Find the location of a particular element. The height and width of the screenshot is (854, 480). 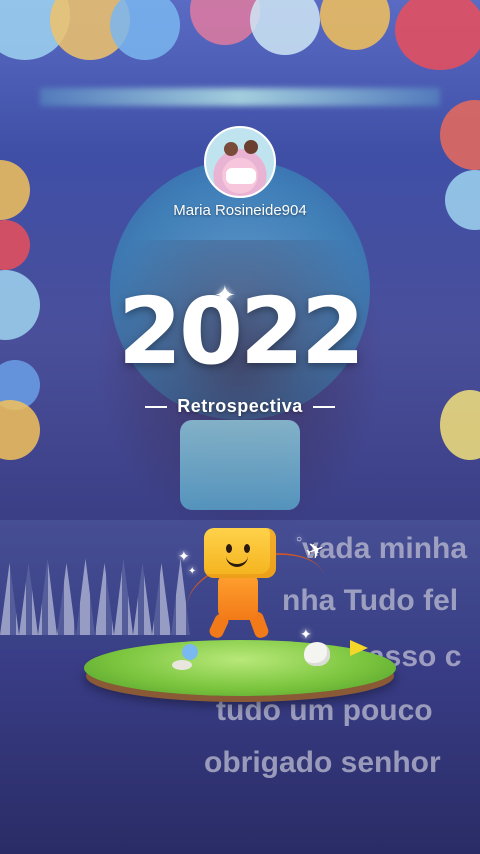

box-head-mascot-icon is located at coordinates (240, 553).